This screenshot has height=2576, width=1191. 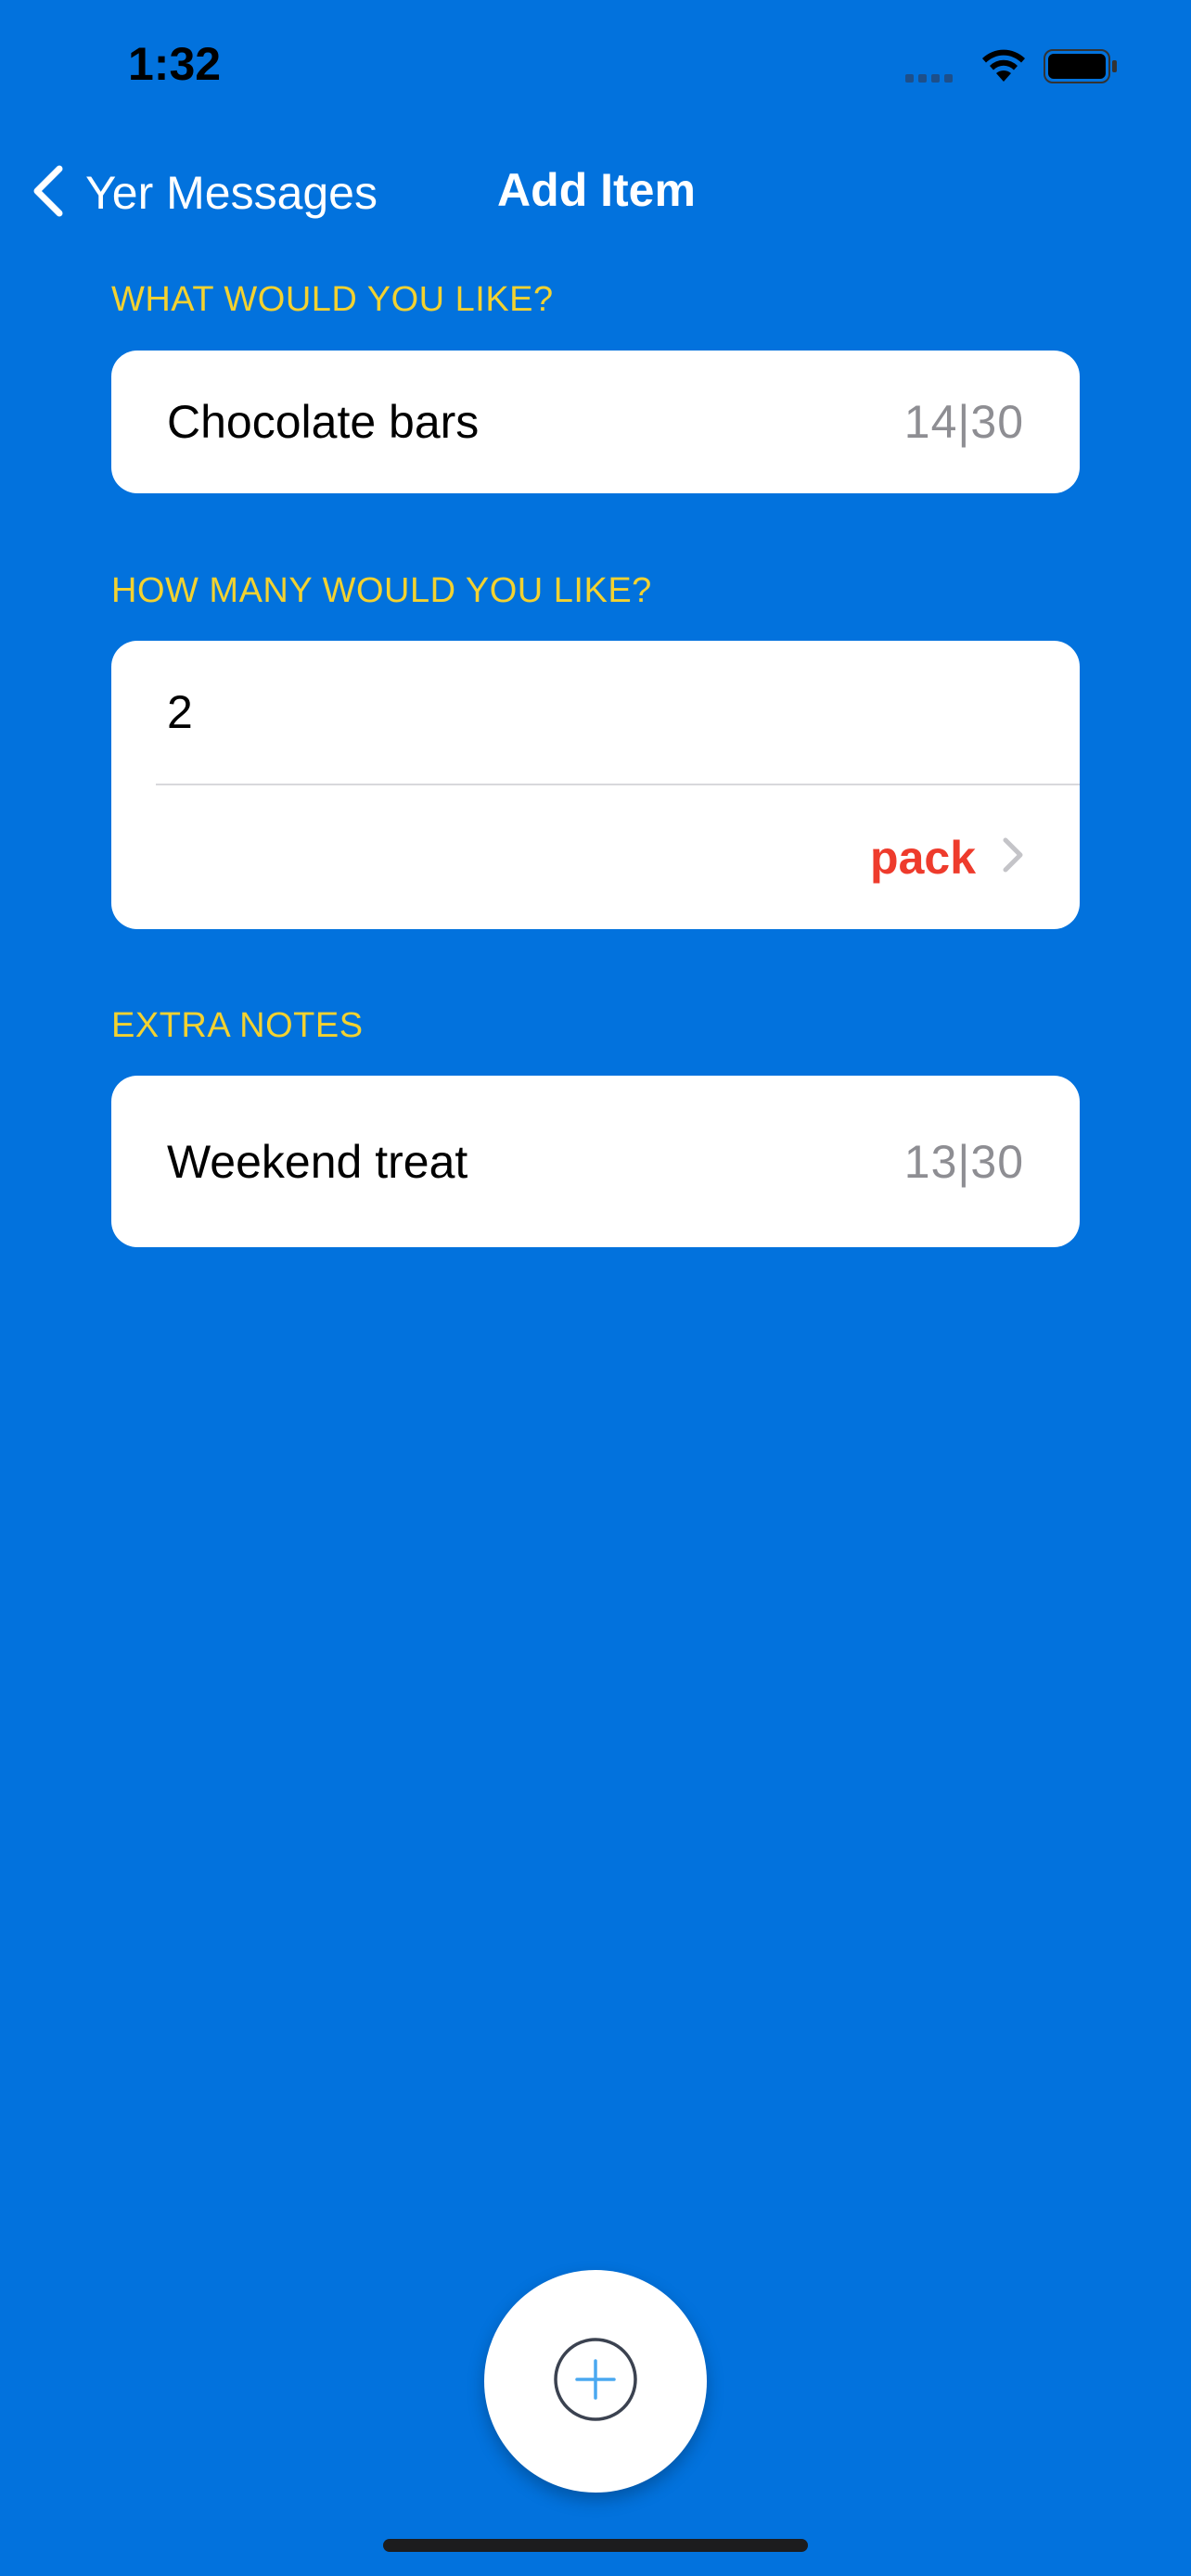 I want to click on notes-card: Weekend treat 13|30, so click(x=595, y=1162).